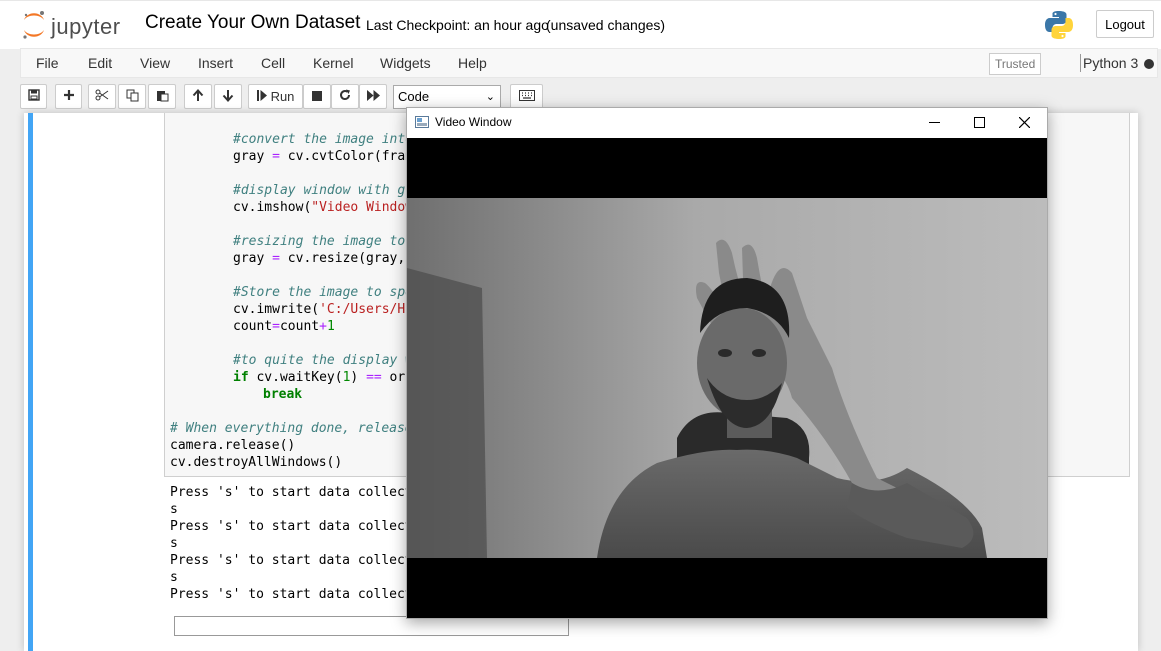  What do you see at coordinates (100, 63) in the screenshot?
I see `menu-edit: Edit` at bounding box center [100, 63].